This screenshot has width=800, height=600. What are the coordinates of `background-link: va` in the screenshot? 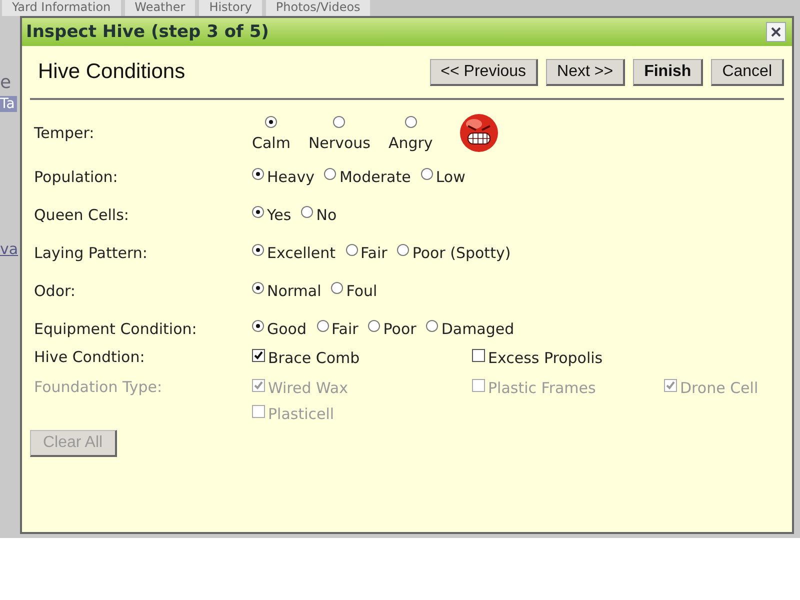 It's located at (9, 249).